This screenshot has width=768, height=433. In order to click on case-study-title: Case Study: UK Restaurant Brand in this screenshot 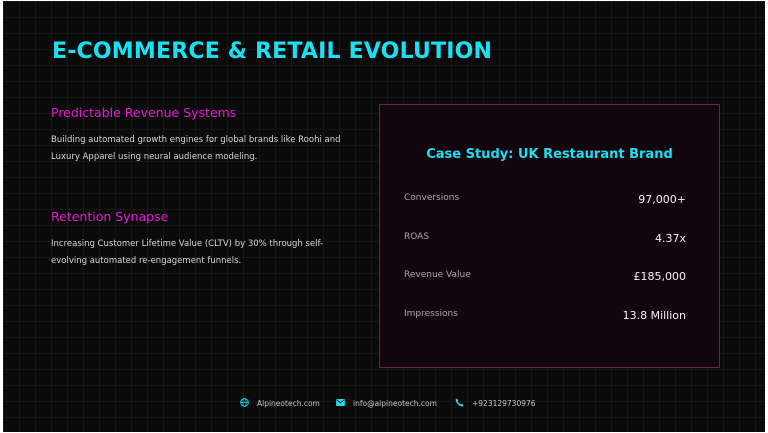, I will do `click(549, 154)`.